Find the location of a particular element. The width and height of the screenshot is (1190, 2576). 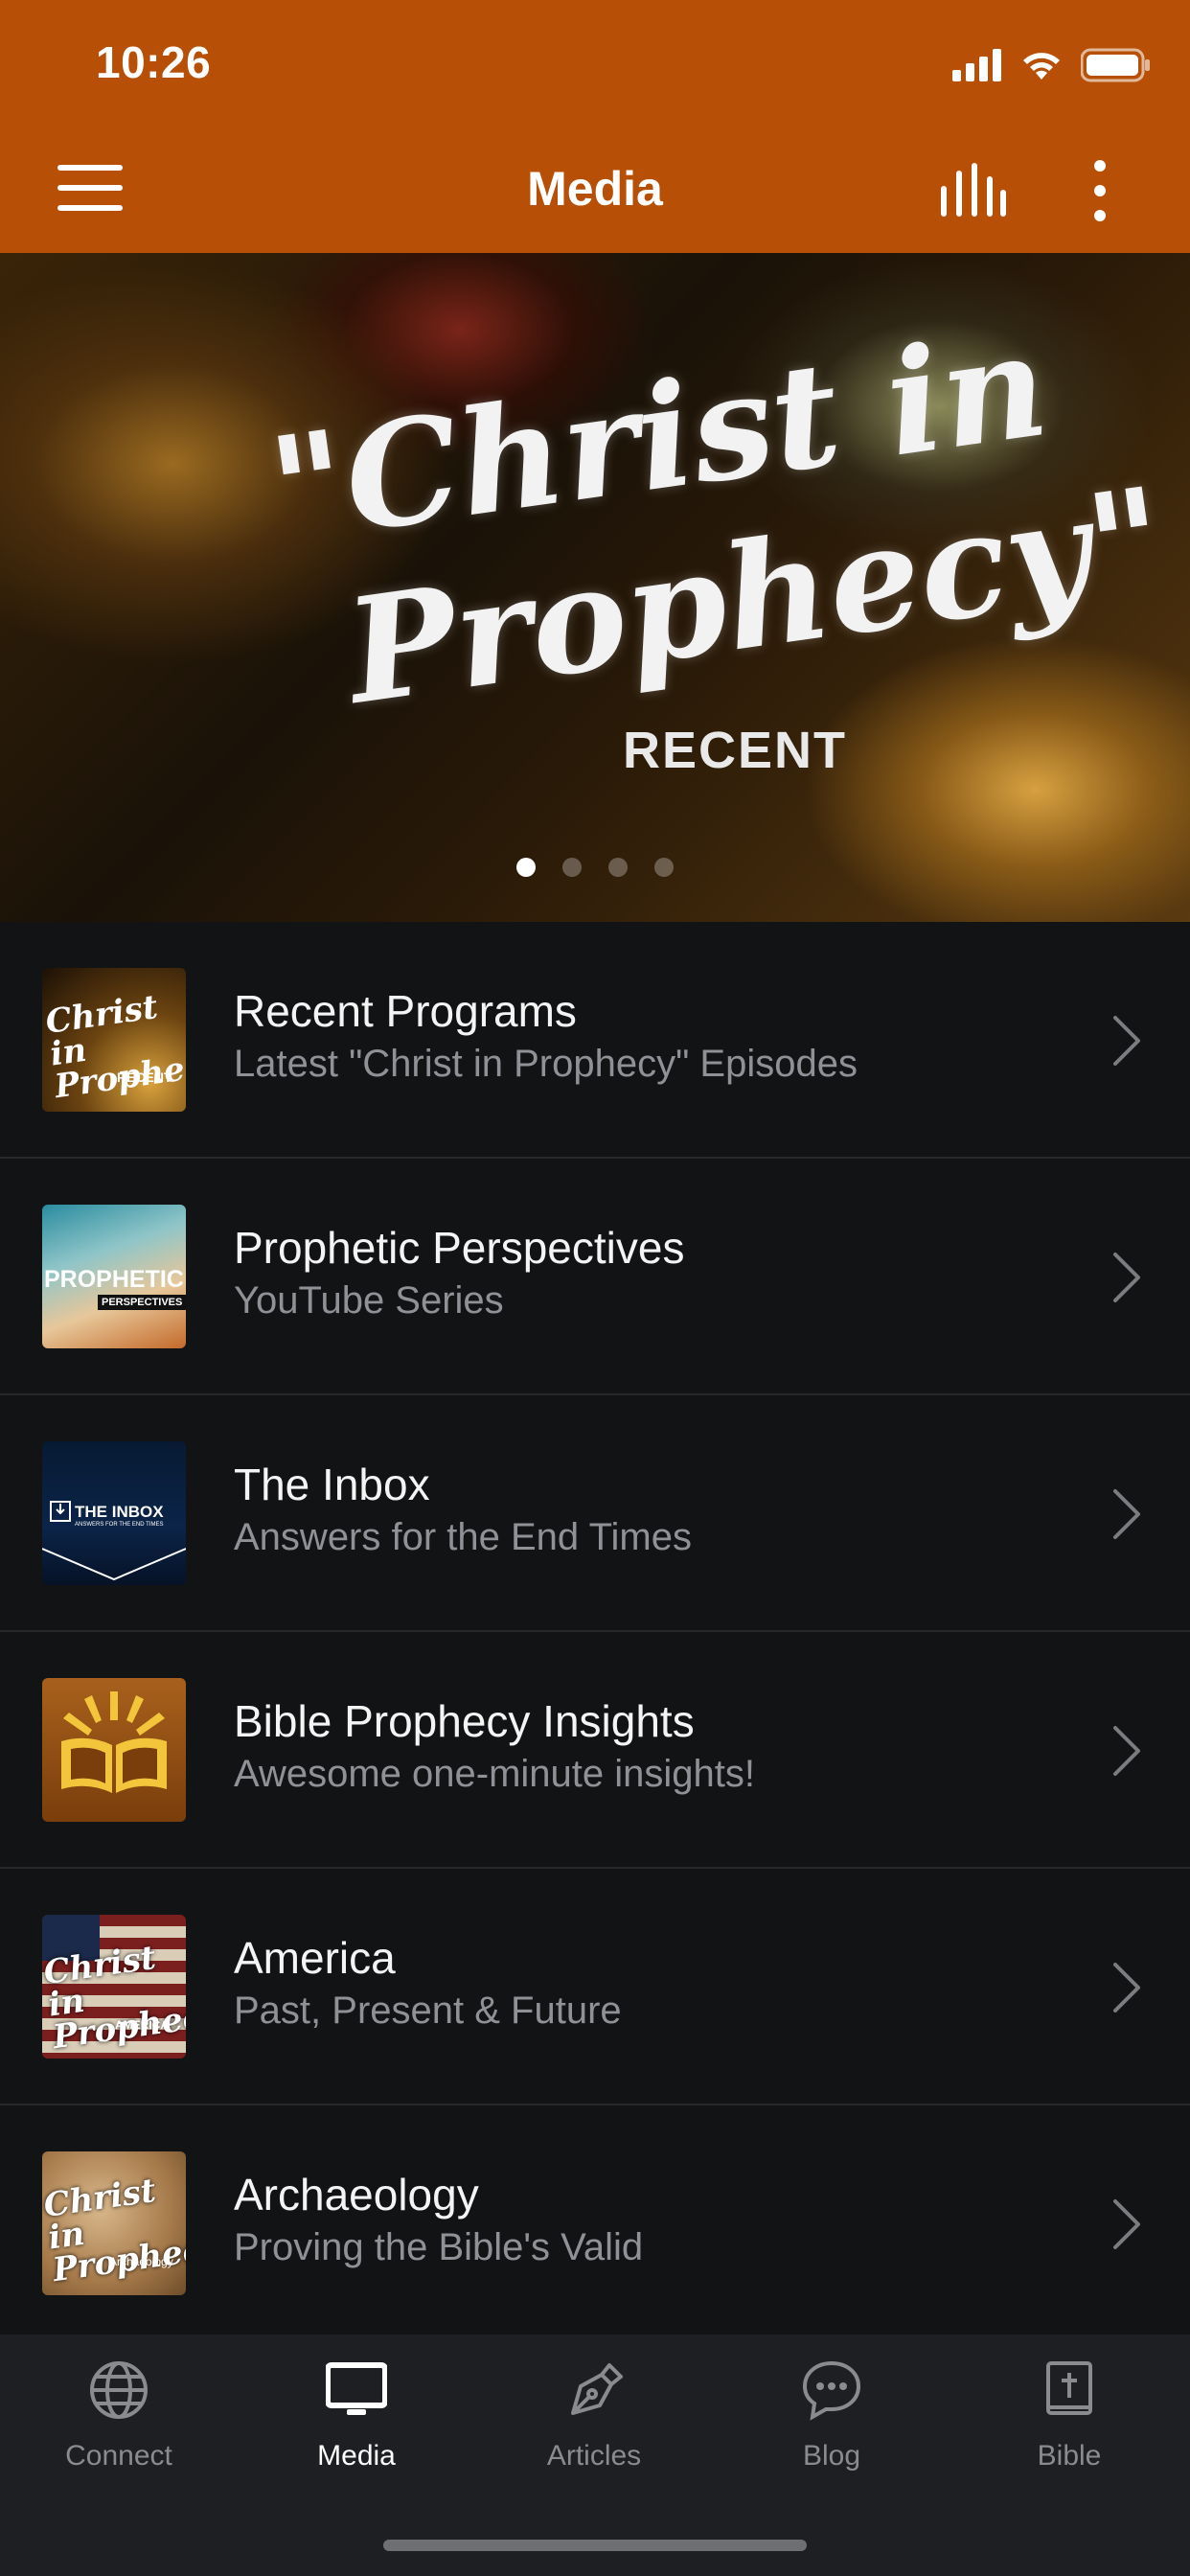

inbox-icon is located at coordinates (60, 1511).